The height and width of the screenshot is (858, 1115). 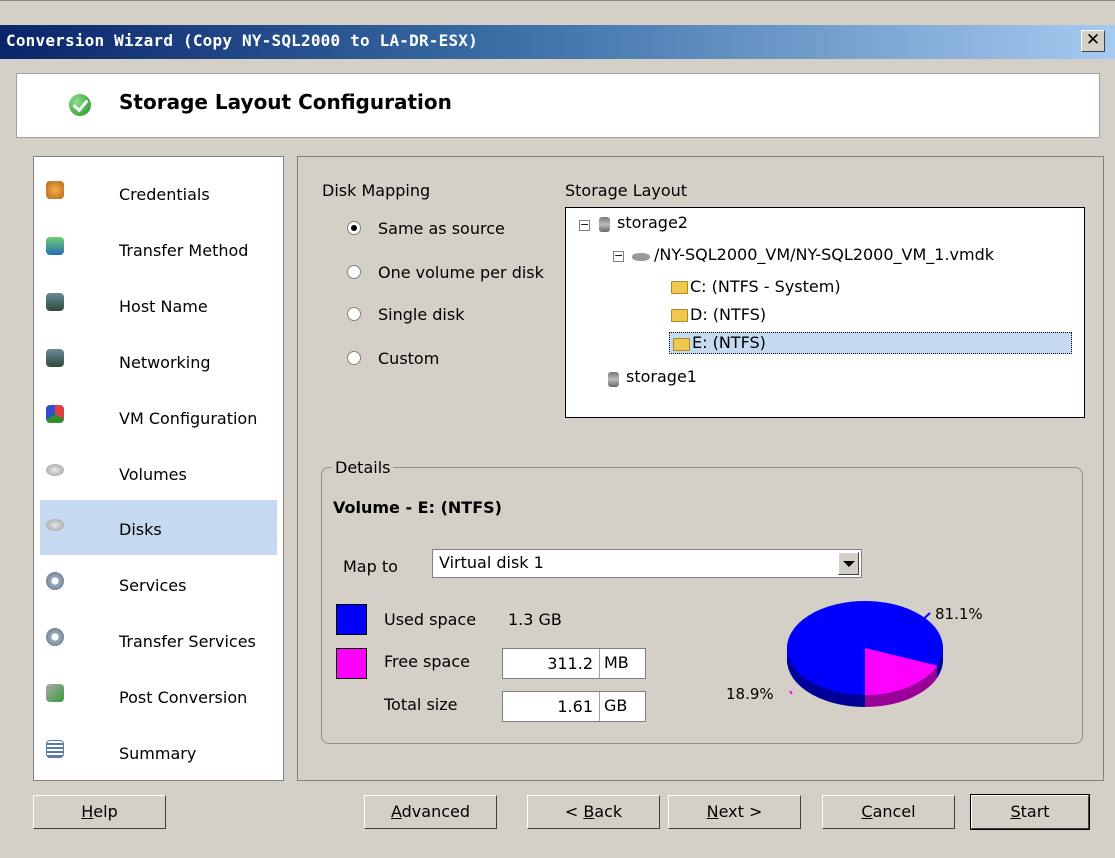 I want to click on vm-config-icon, so click(x=55, y=414).